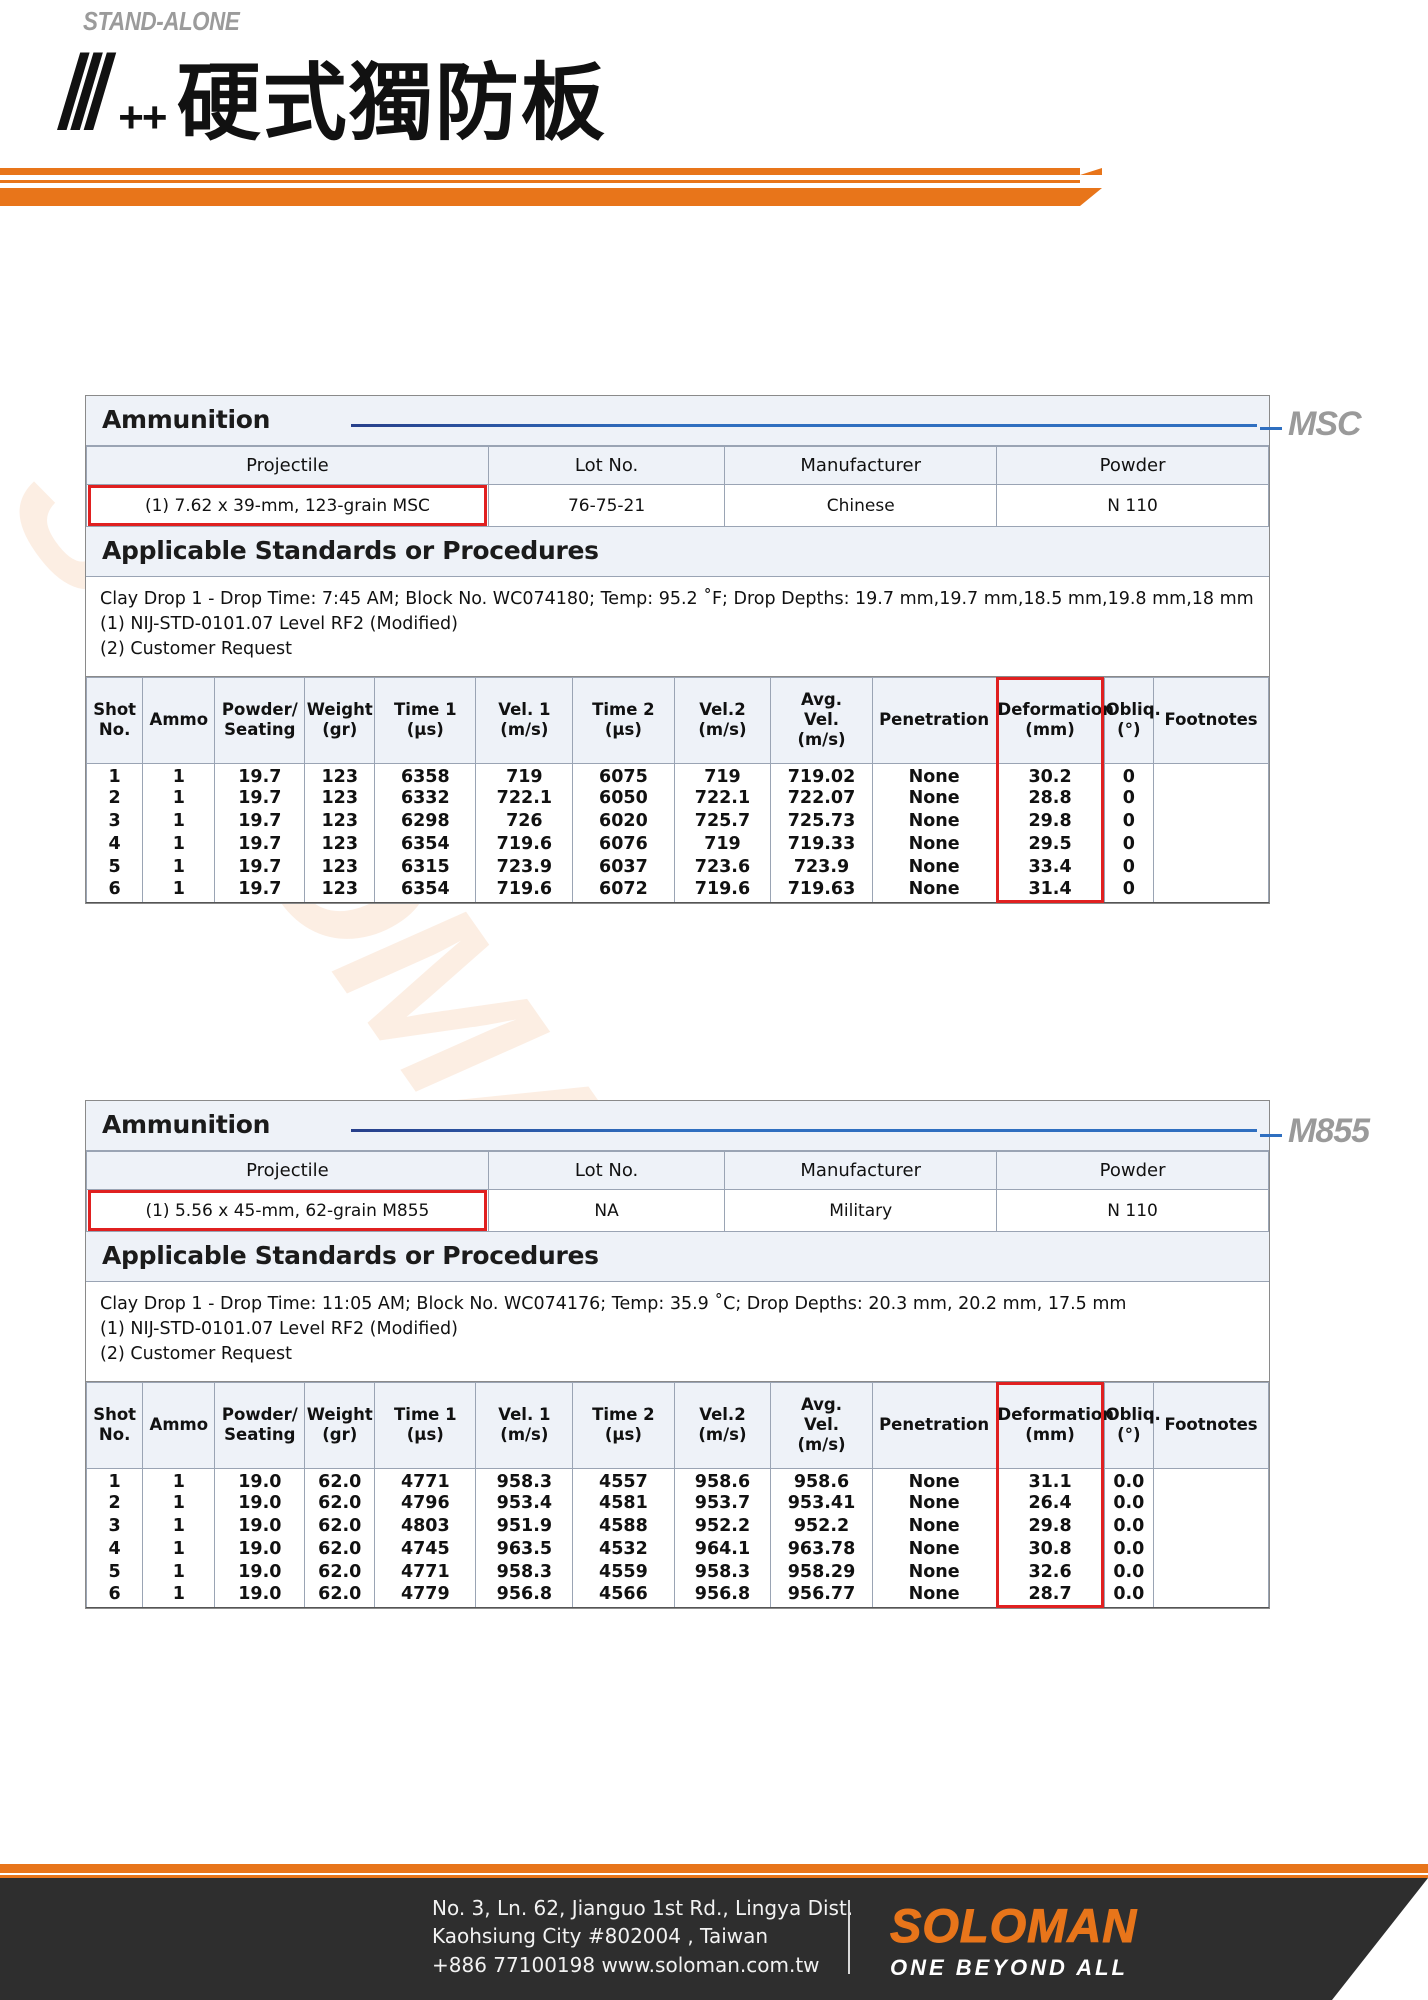 This screenshot has width=1428, height=2000. What do you see at coordinates (606, 465) in the screenshot?
I see `col-lot-no: Lot No.` at bounding box center [606, 465].